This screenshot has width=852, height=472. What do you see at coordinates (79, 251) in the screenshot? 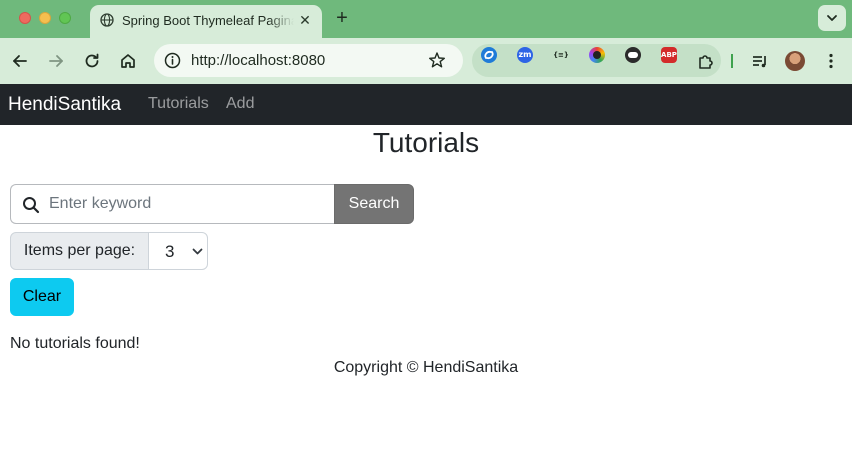
I see `page-size-label: Items per page:` at bounding box center [79, 251].